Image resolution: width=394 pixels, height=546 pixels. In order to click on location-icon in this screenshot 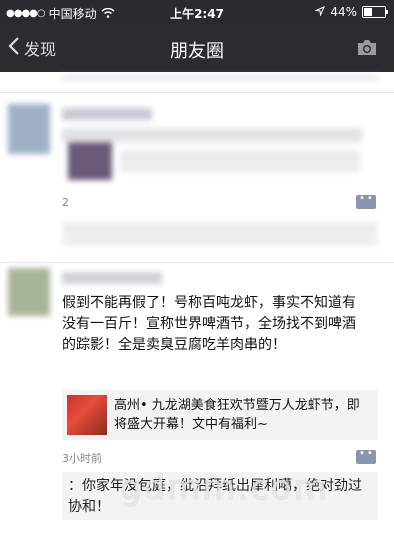, I will do `click(320, 12)`.